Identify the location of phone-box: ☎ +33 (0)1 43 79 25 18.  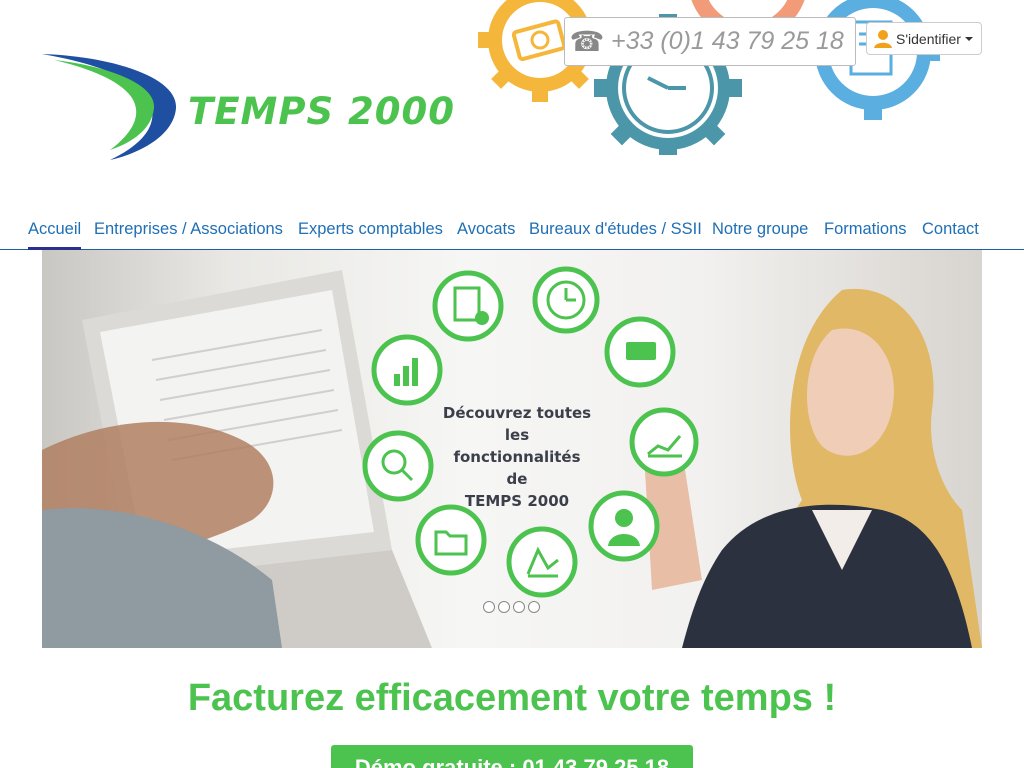
(710, 41).